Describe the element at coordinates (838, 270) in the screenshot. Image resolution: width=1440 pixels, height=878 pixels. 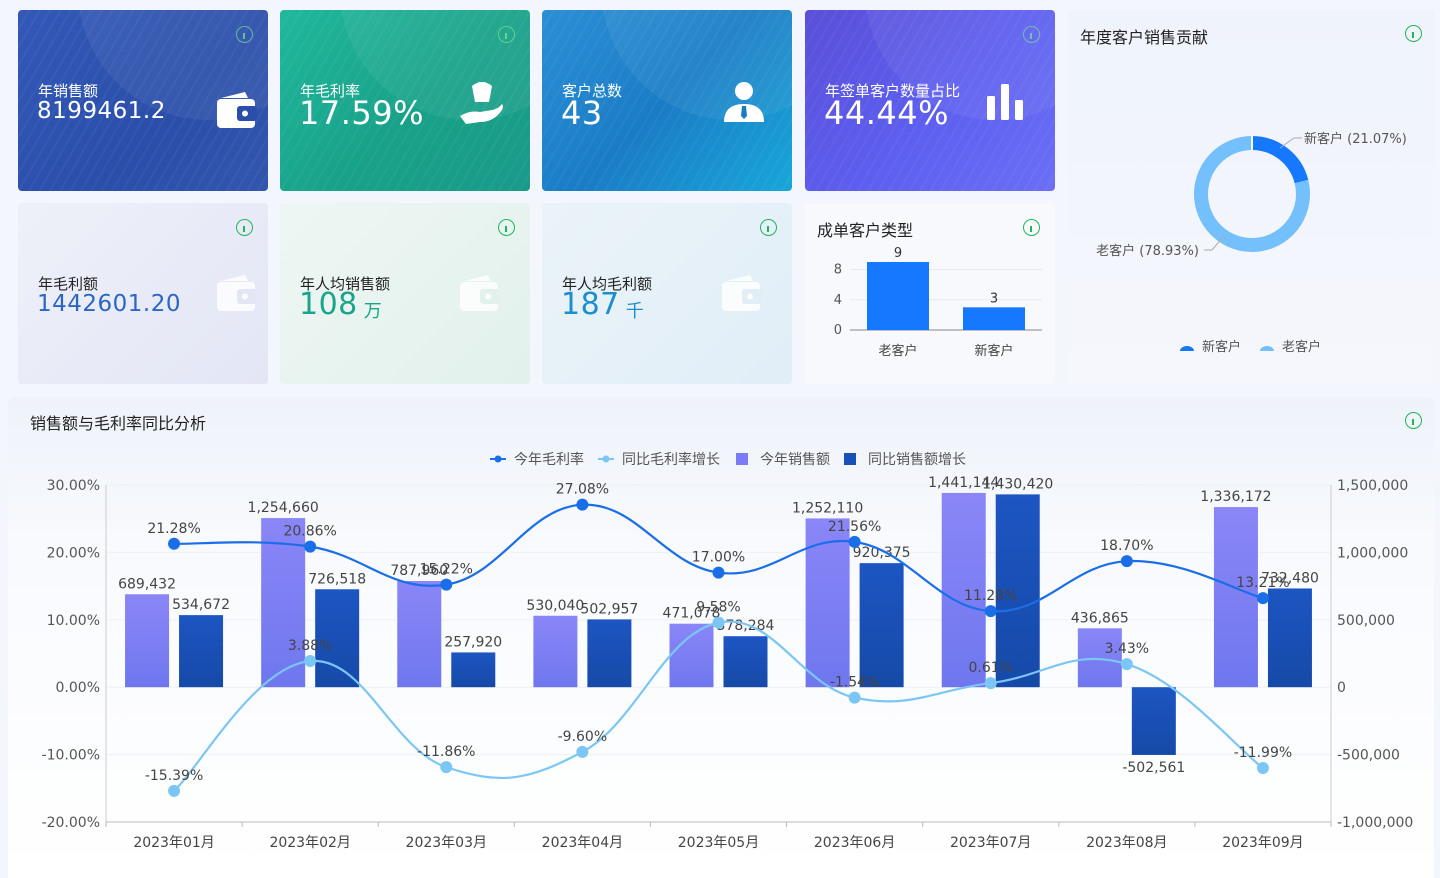
I see `y-tick-label: 8` at that location.